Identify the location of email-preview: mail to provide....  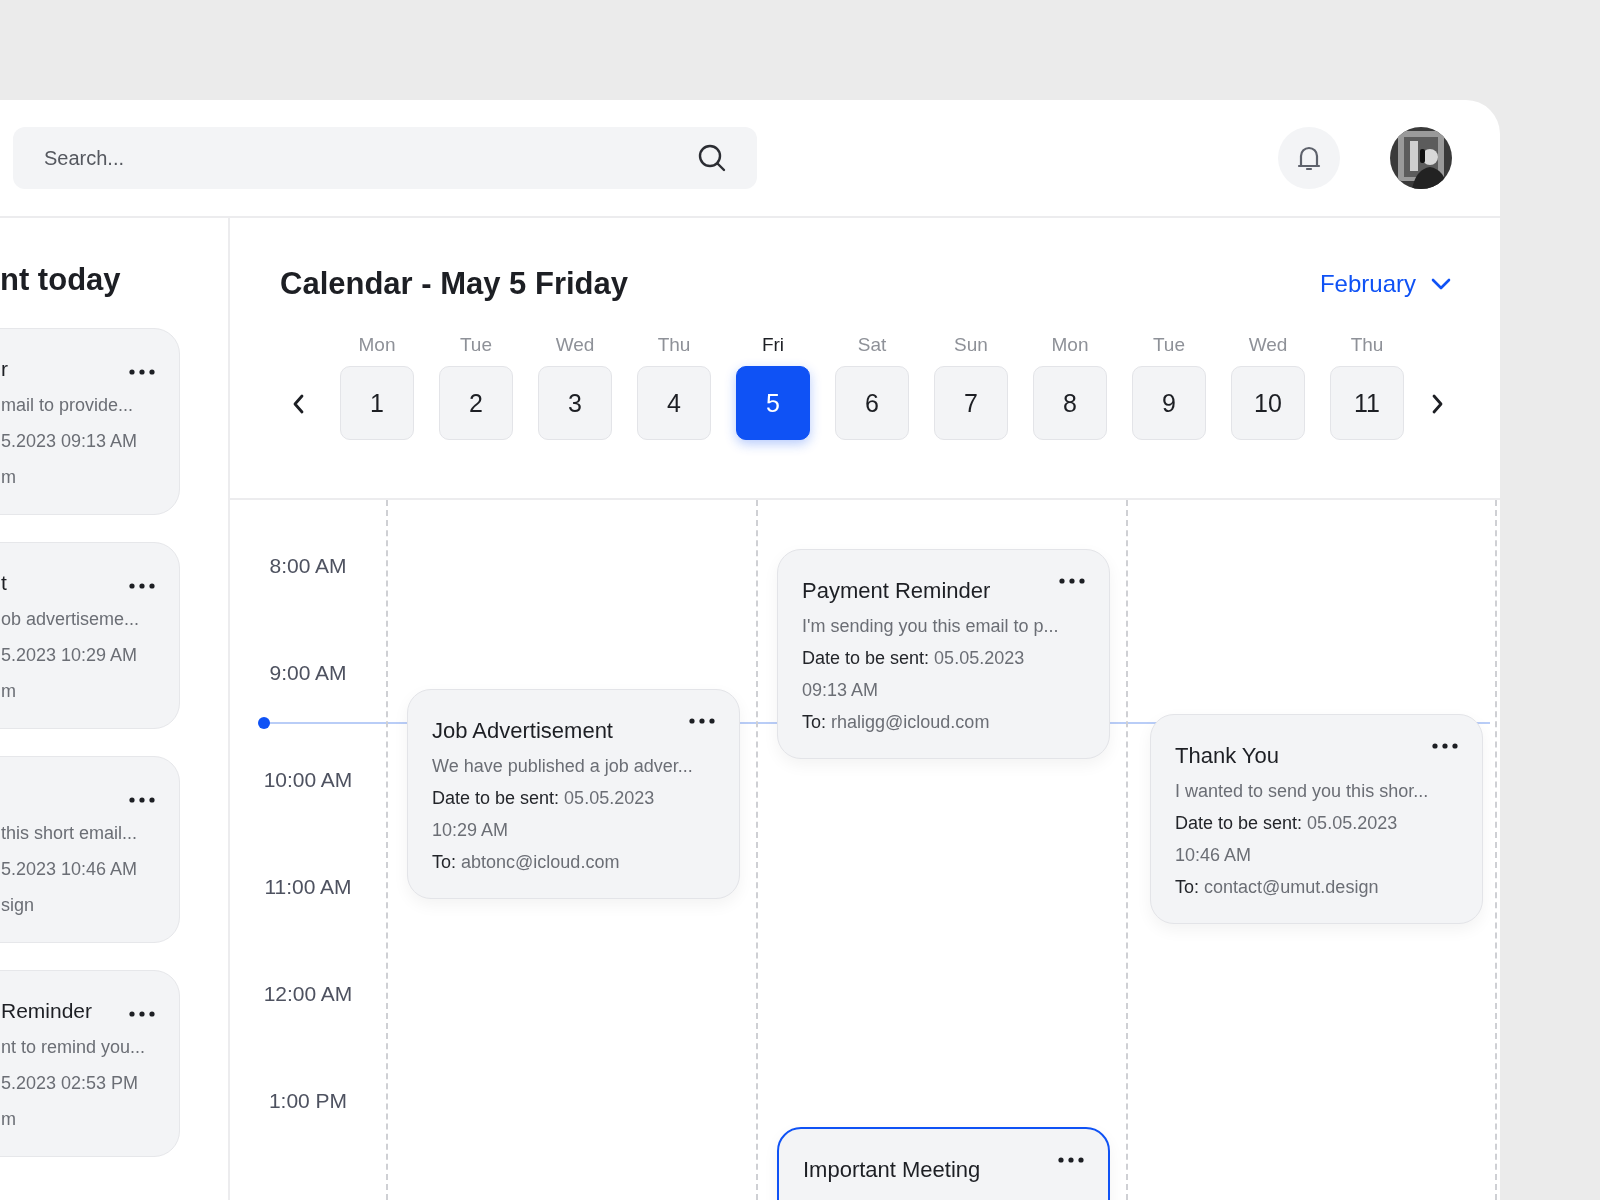
(68, 405).